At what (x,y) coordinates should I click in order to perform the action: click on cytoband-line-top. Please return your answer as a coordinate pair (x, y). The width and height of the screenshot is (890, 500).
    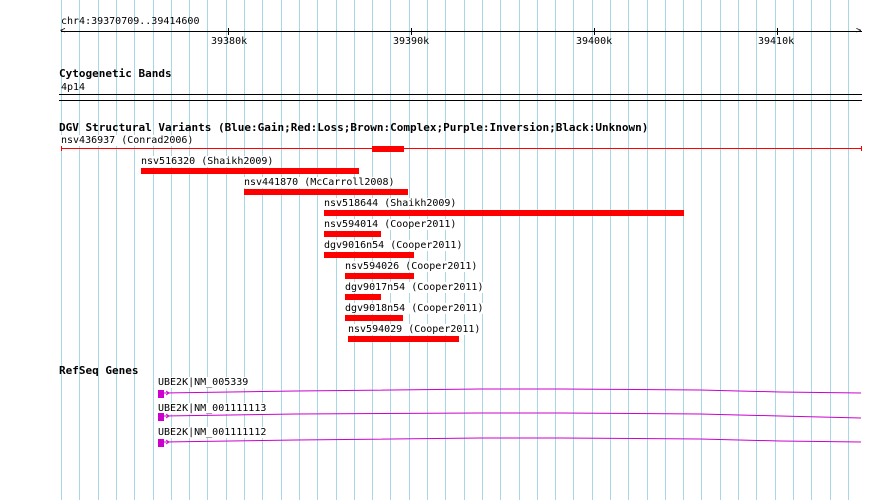
    Looking at the image, I should click on (460, 94).